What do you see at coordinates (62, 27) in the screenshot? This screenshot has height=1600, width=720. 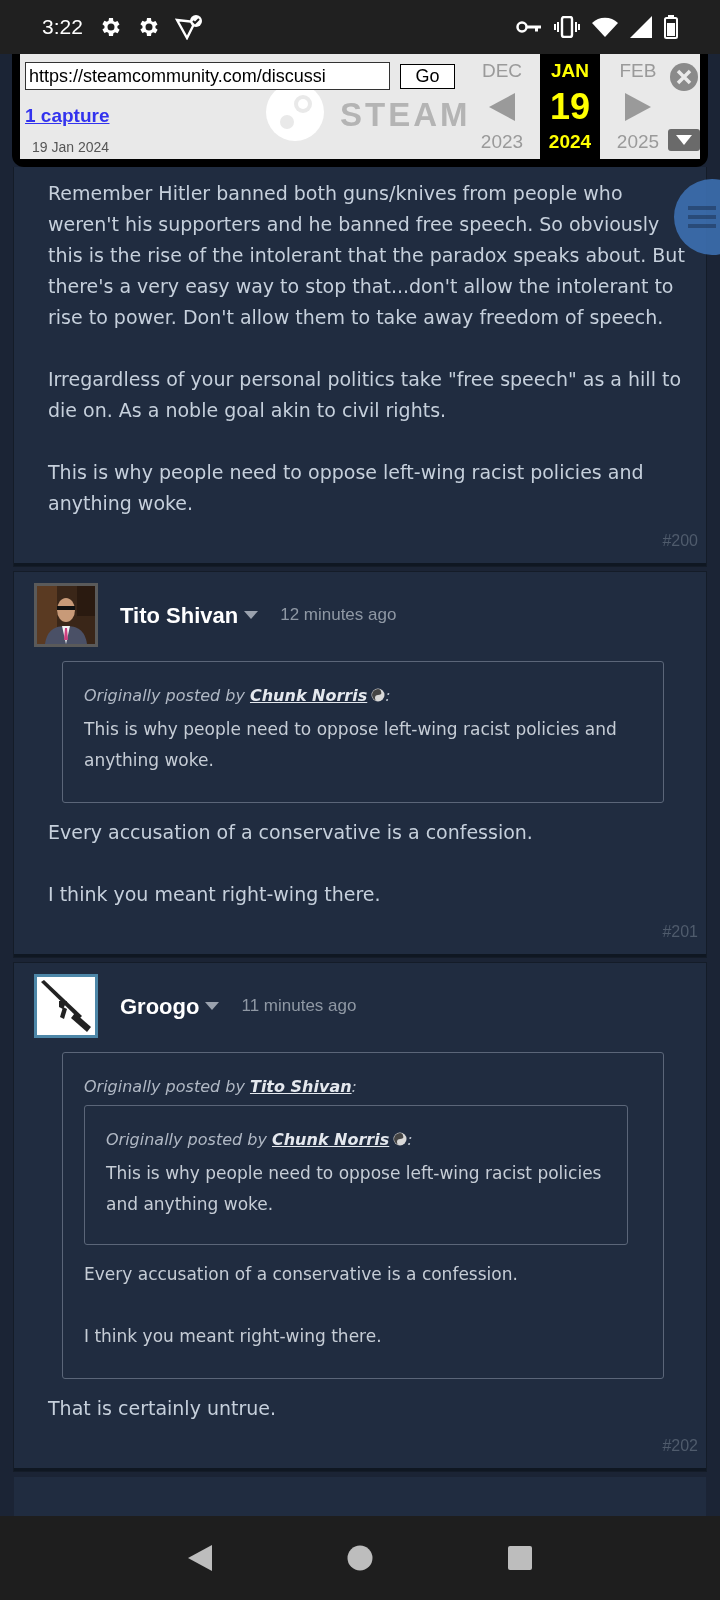 I see `clock: 3:22` at bounding box center [62, 27].